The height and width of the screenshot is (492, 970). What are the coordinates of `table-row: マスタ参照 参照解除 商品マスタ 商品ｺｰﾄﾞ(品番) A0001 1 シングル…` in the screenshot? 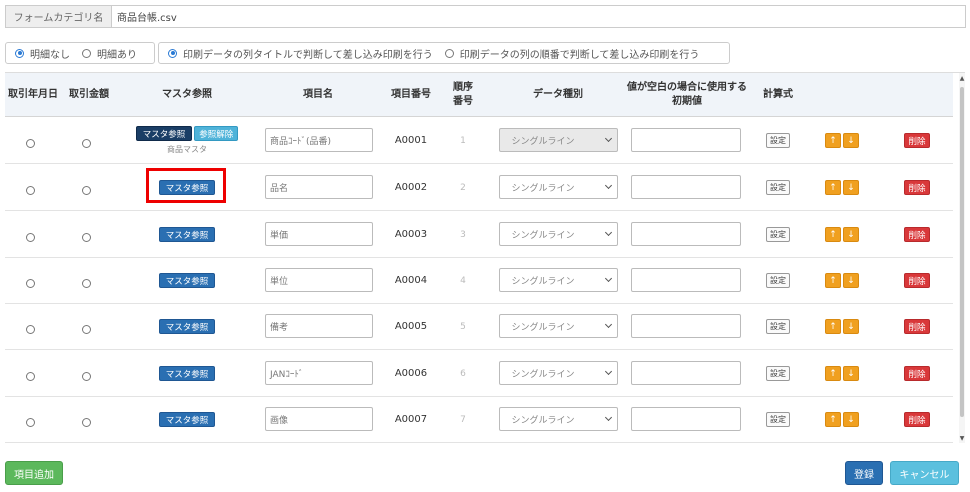 It's located at (479, 140).